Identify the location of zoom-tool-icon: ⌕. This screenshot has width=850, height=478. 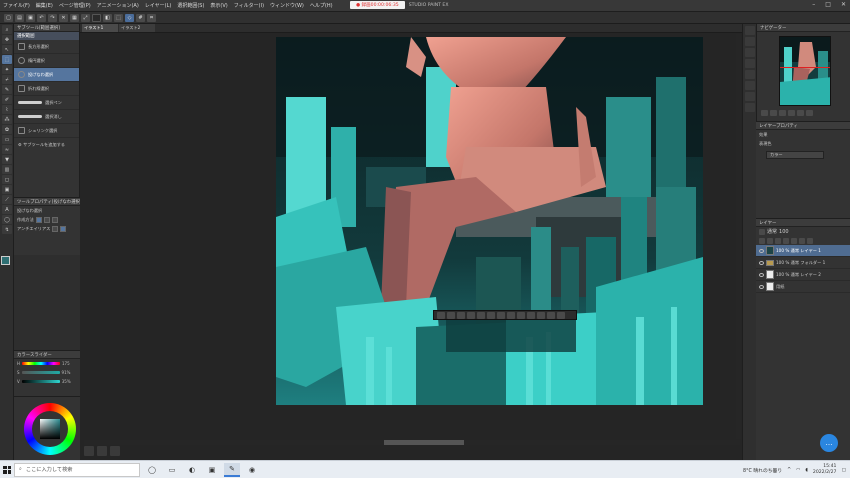
(7, 29).